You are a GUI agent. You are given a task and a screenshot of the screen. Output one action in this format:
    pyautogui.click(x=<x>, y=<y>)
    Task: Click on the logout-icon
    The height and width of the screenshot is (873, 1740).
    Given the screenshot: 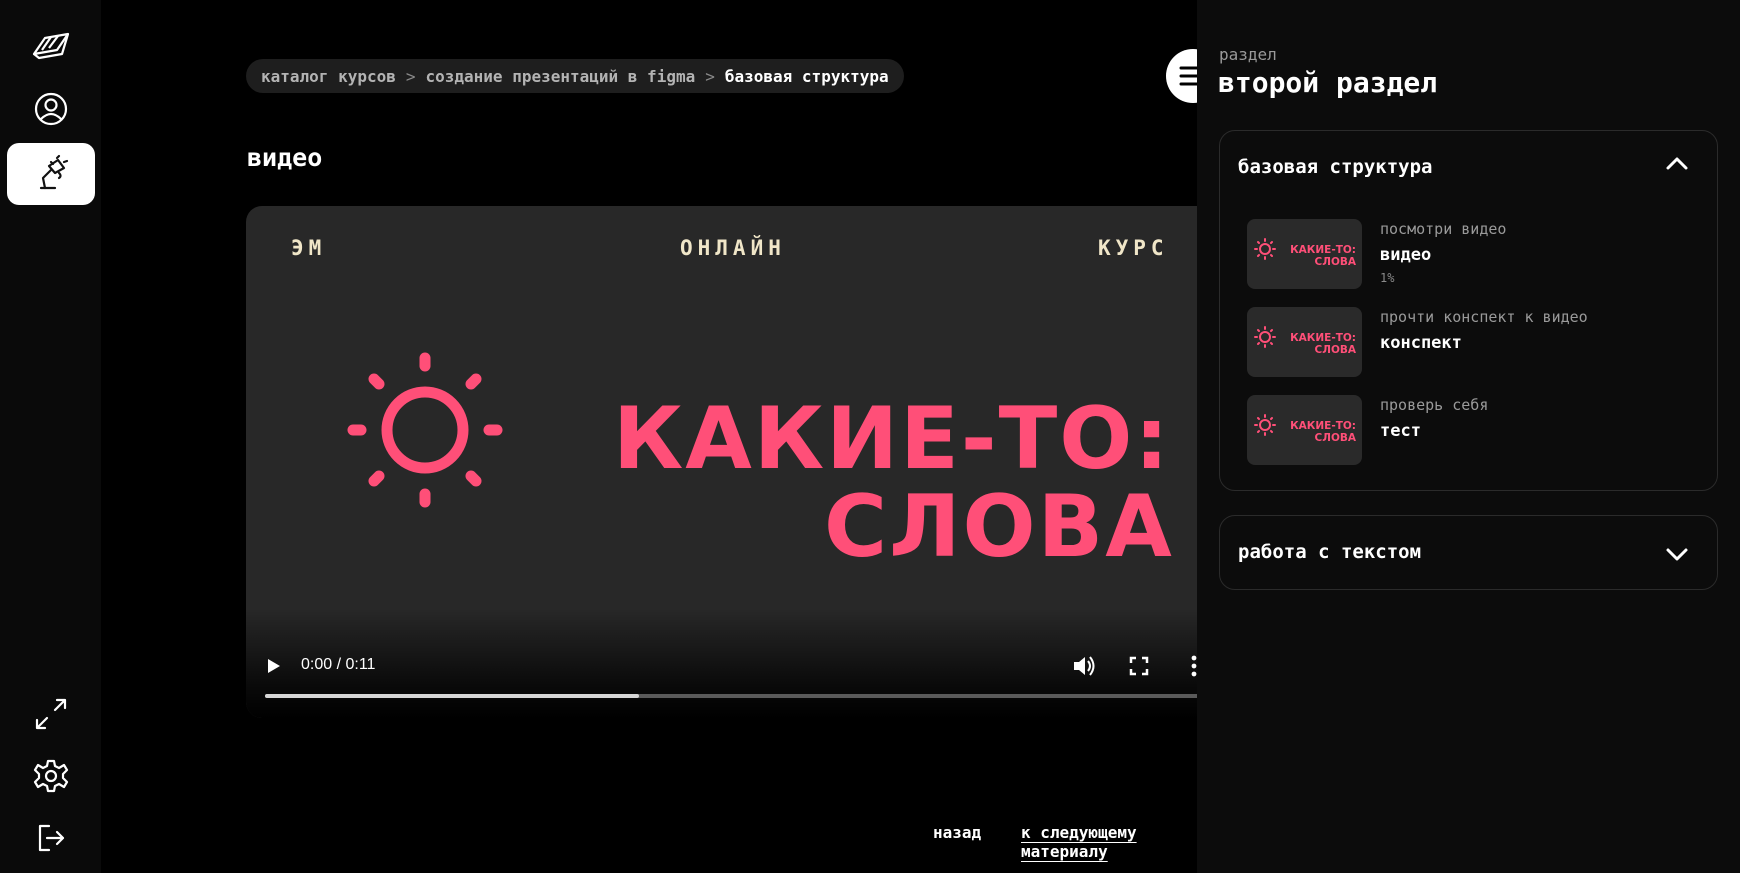 What is the action you would take?
    pyautogui.click(x=51, y=838)
    